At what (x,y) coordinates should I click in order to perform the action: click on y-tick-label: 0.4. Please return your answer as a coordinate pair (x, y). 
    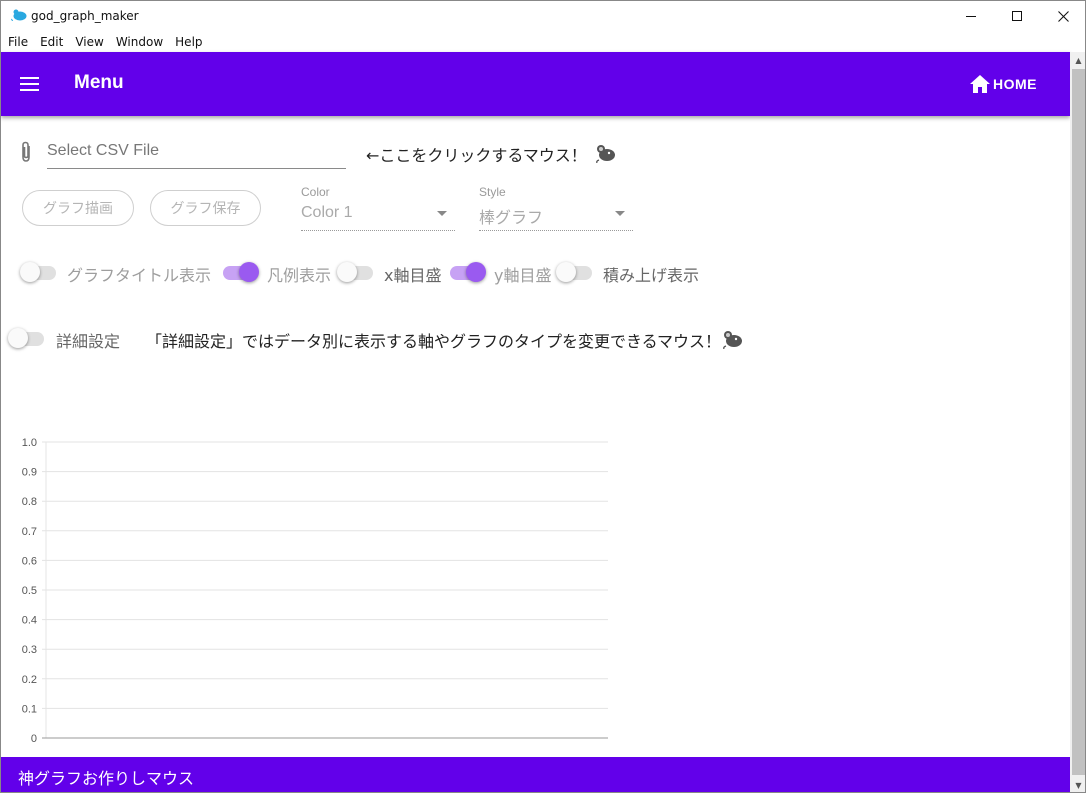
    Looking at the image, I should click on (29, 621).